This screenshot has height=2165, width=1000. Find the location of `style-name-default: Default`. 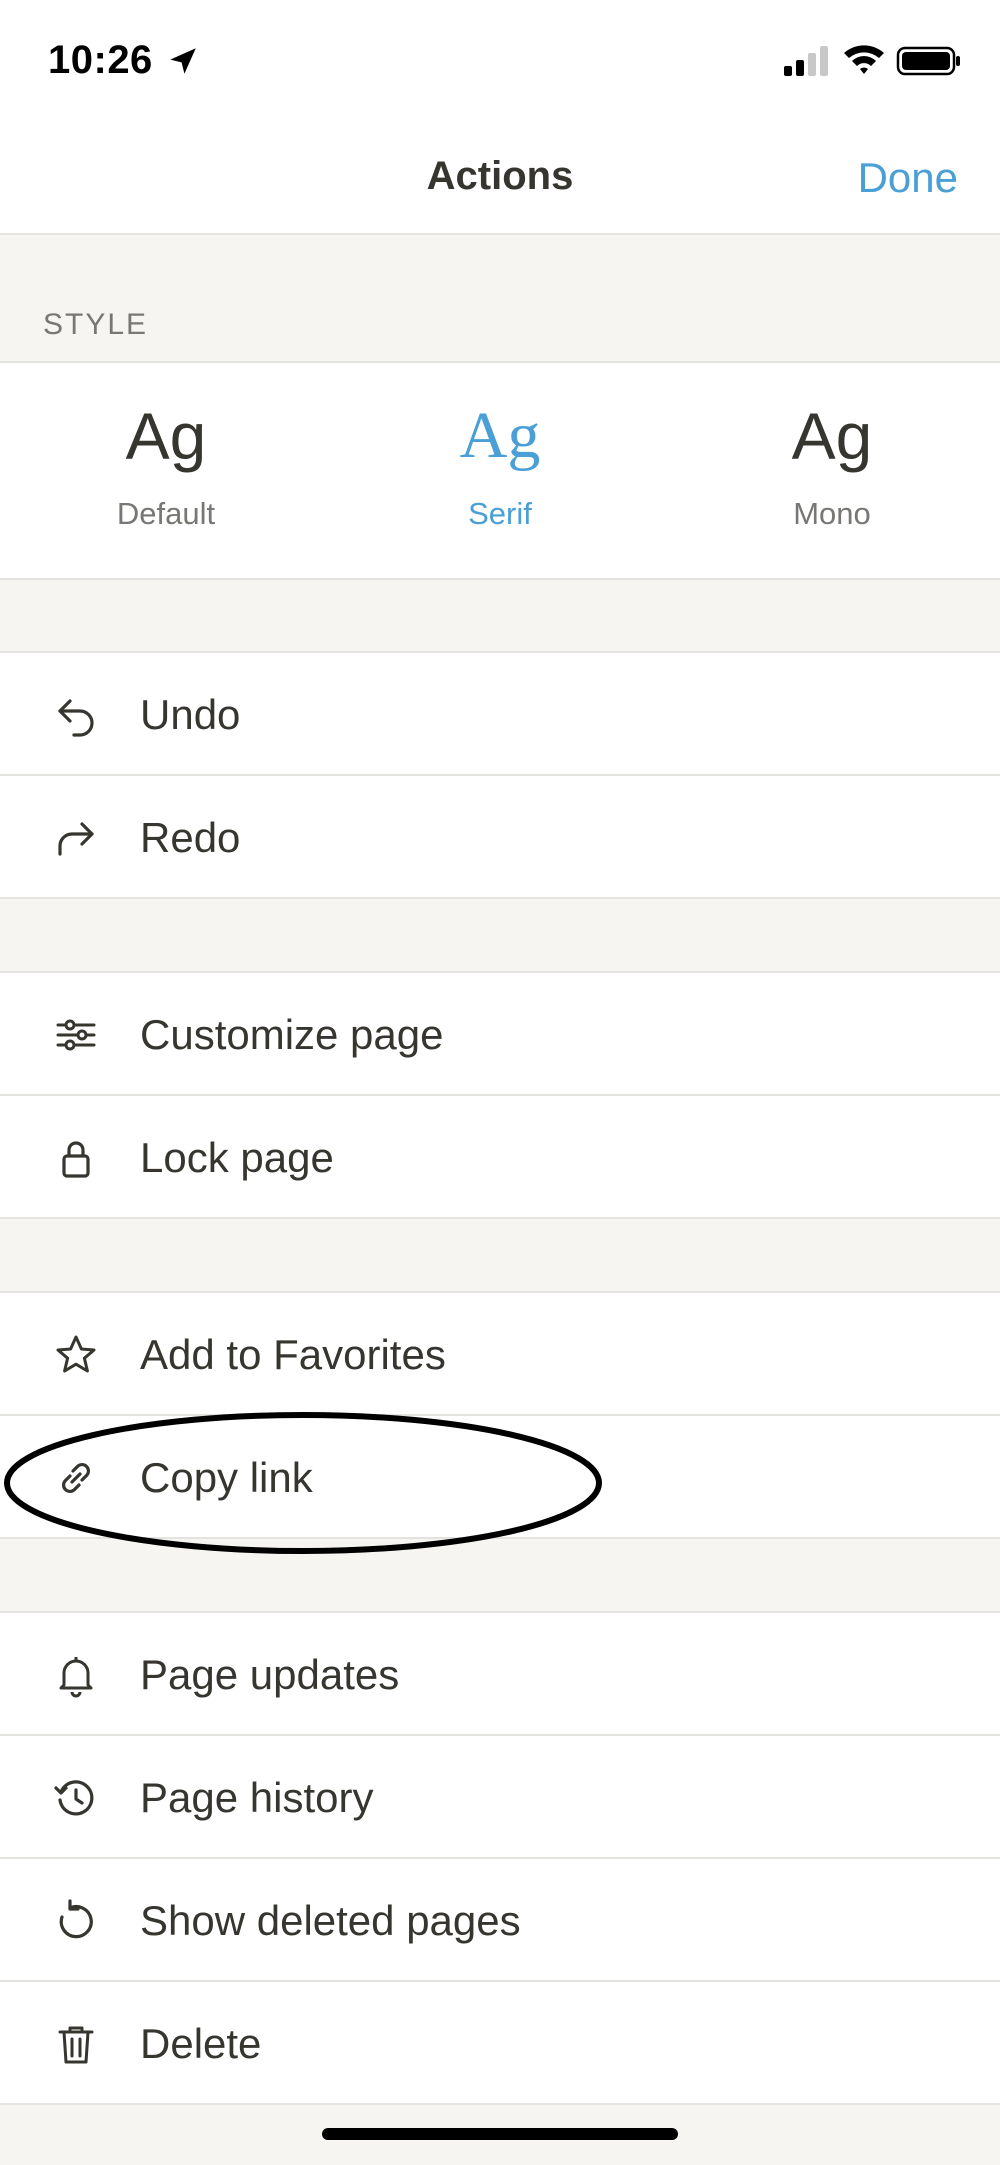

style-name-default: Default is located at coordinates (166, 513).